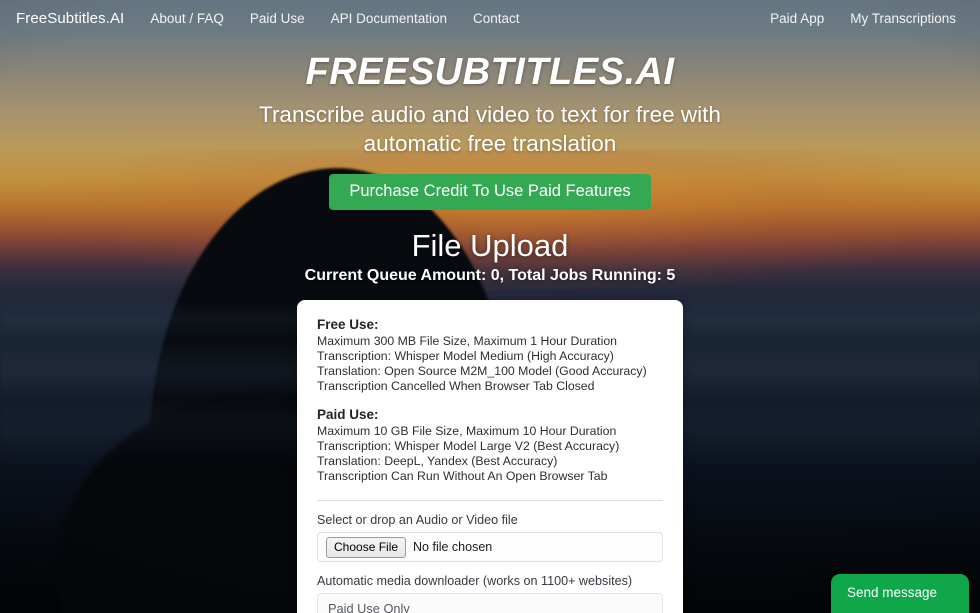 This screenshot has width=980, height=613. What do you see at coordinates (490, 603) in the screenshot?
I see `media-downloader-input` at bounding box center [490, 603].